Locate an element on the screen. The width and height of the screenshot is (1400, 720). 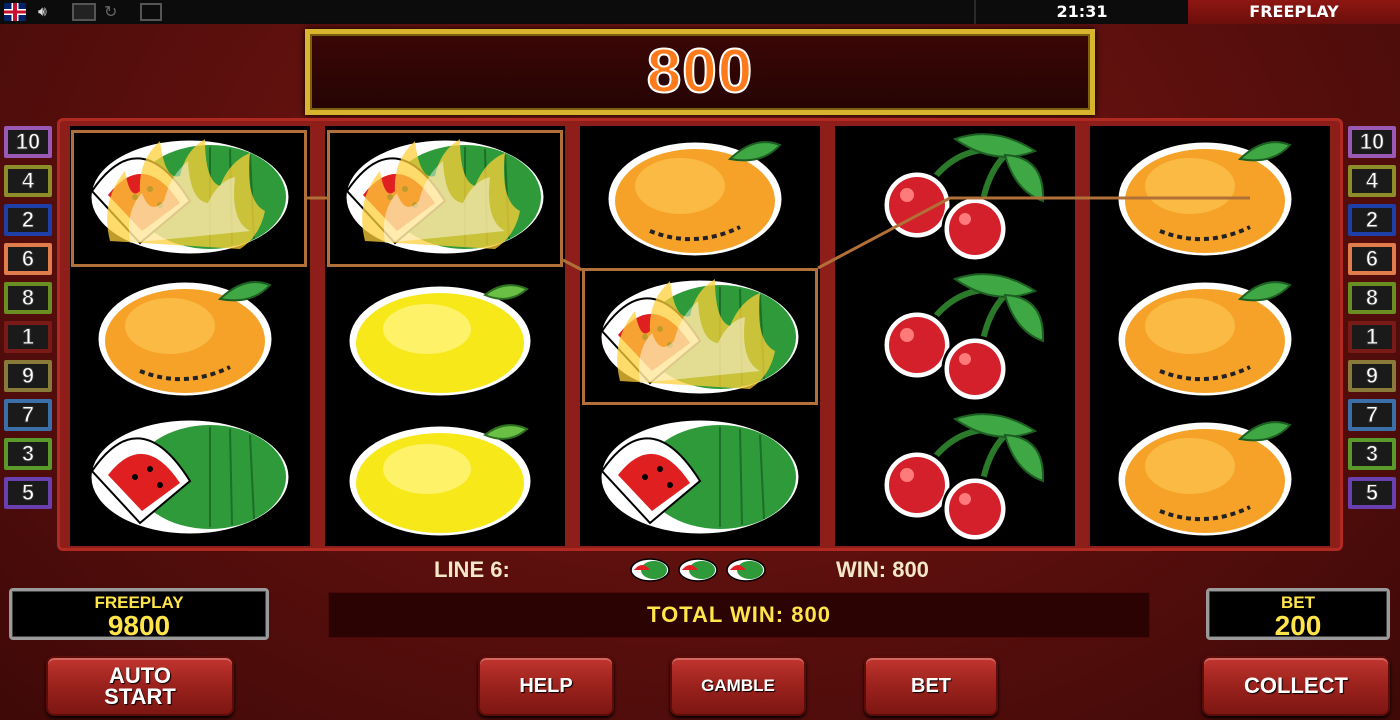
left-line-badge-4: 4 is located at coordinates (28, 181).